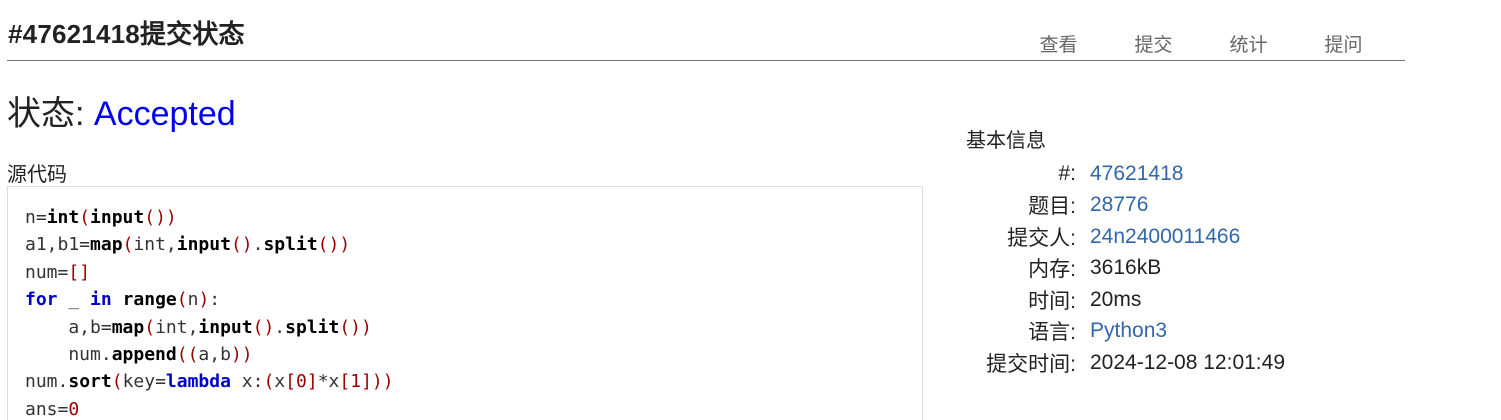 The width and height of the screenshot is (1501, 420). Describe the element at coordinates (198, 382) in the screenshot. I see `code-token: lambda` at that location.